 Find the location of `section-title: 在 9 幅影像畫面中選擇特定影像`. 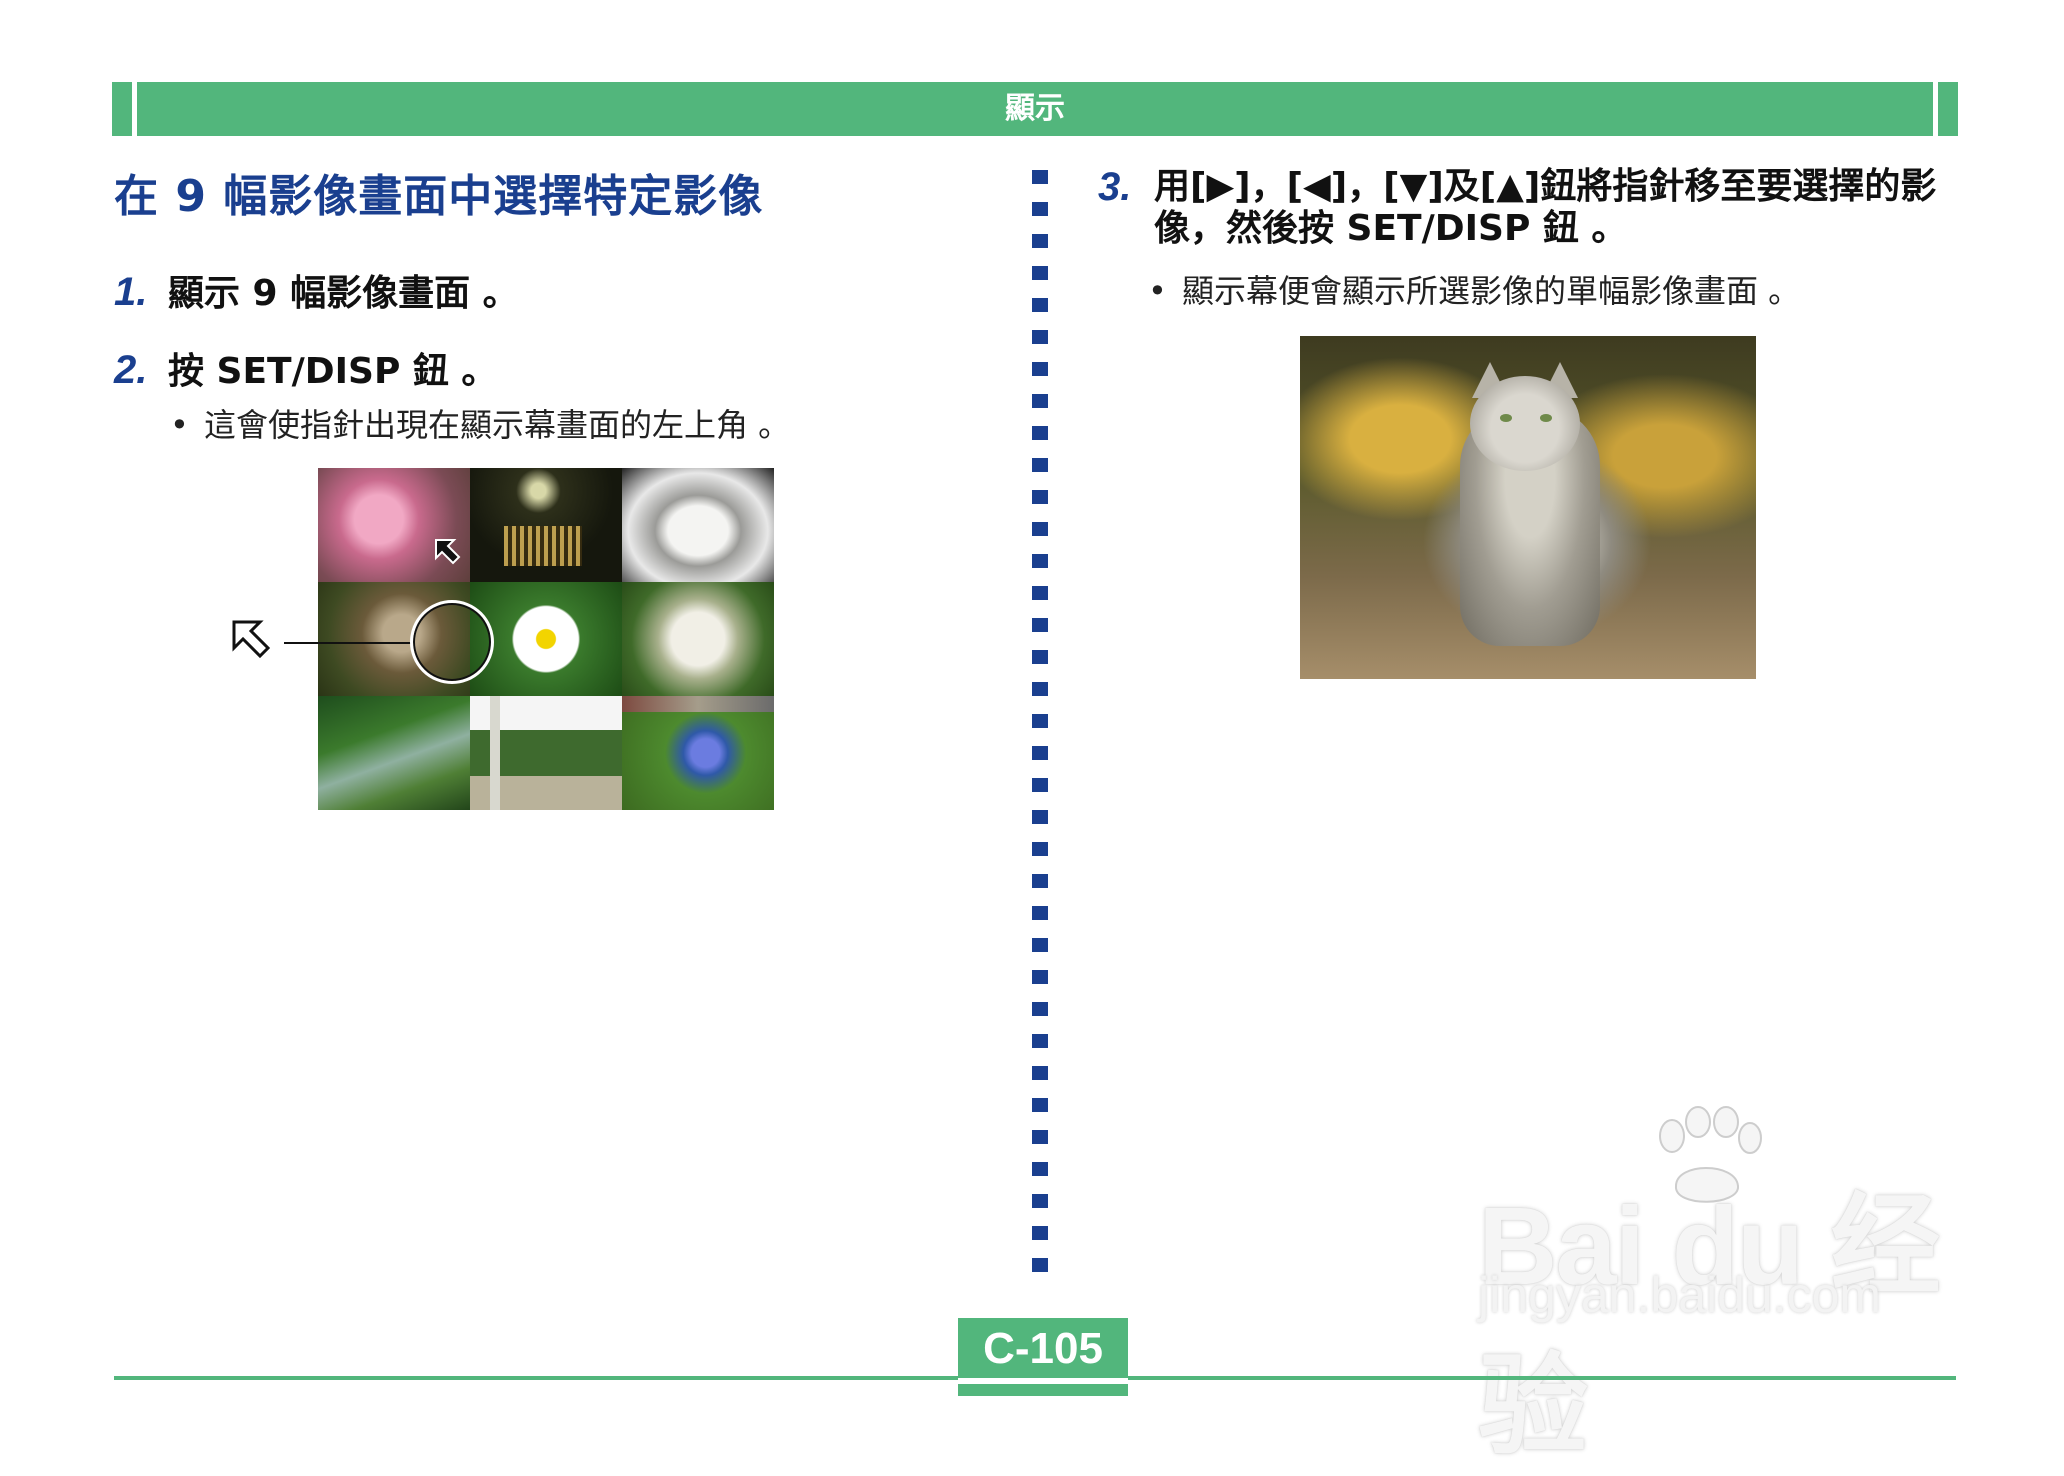

section-title: 在 9 幅影像畫面中選擇特定影像 is located at coordinates (439, 196).